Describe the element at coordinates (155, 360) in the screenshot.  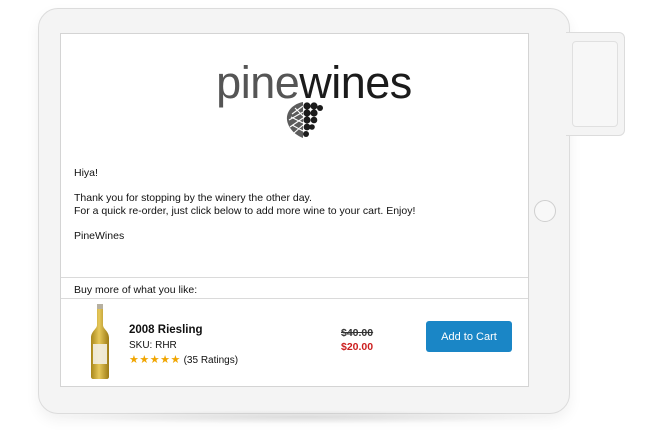
I see `rating-stars: ★★★★★` at that location.